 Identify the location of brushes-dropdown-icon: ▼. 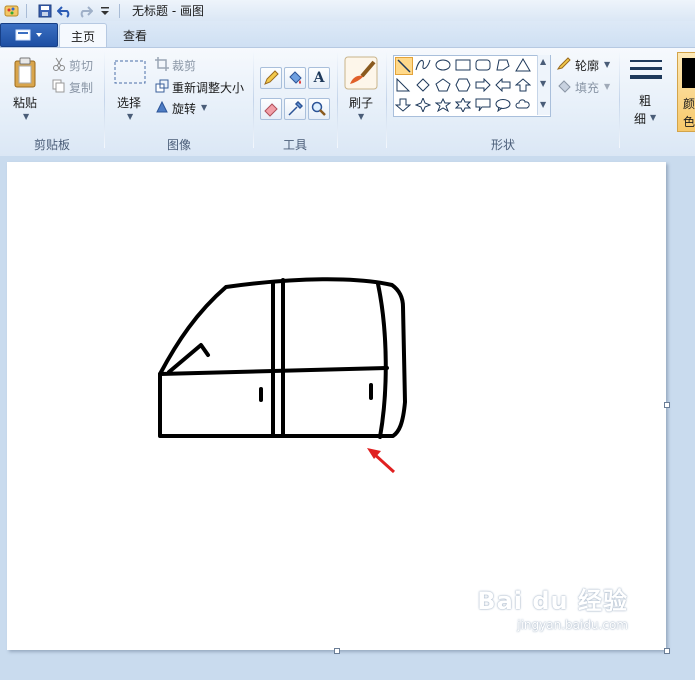
(361, 116).